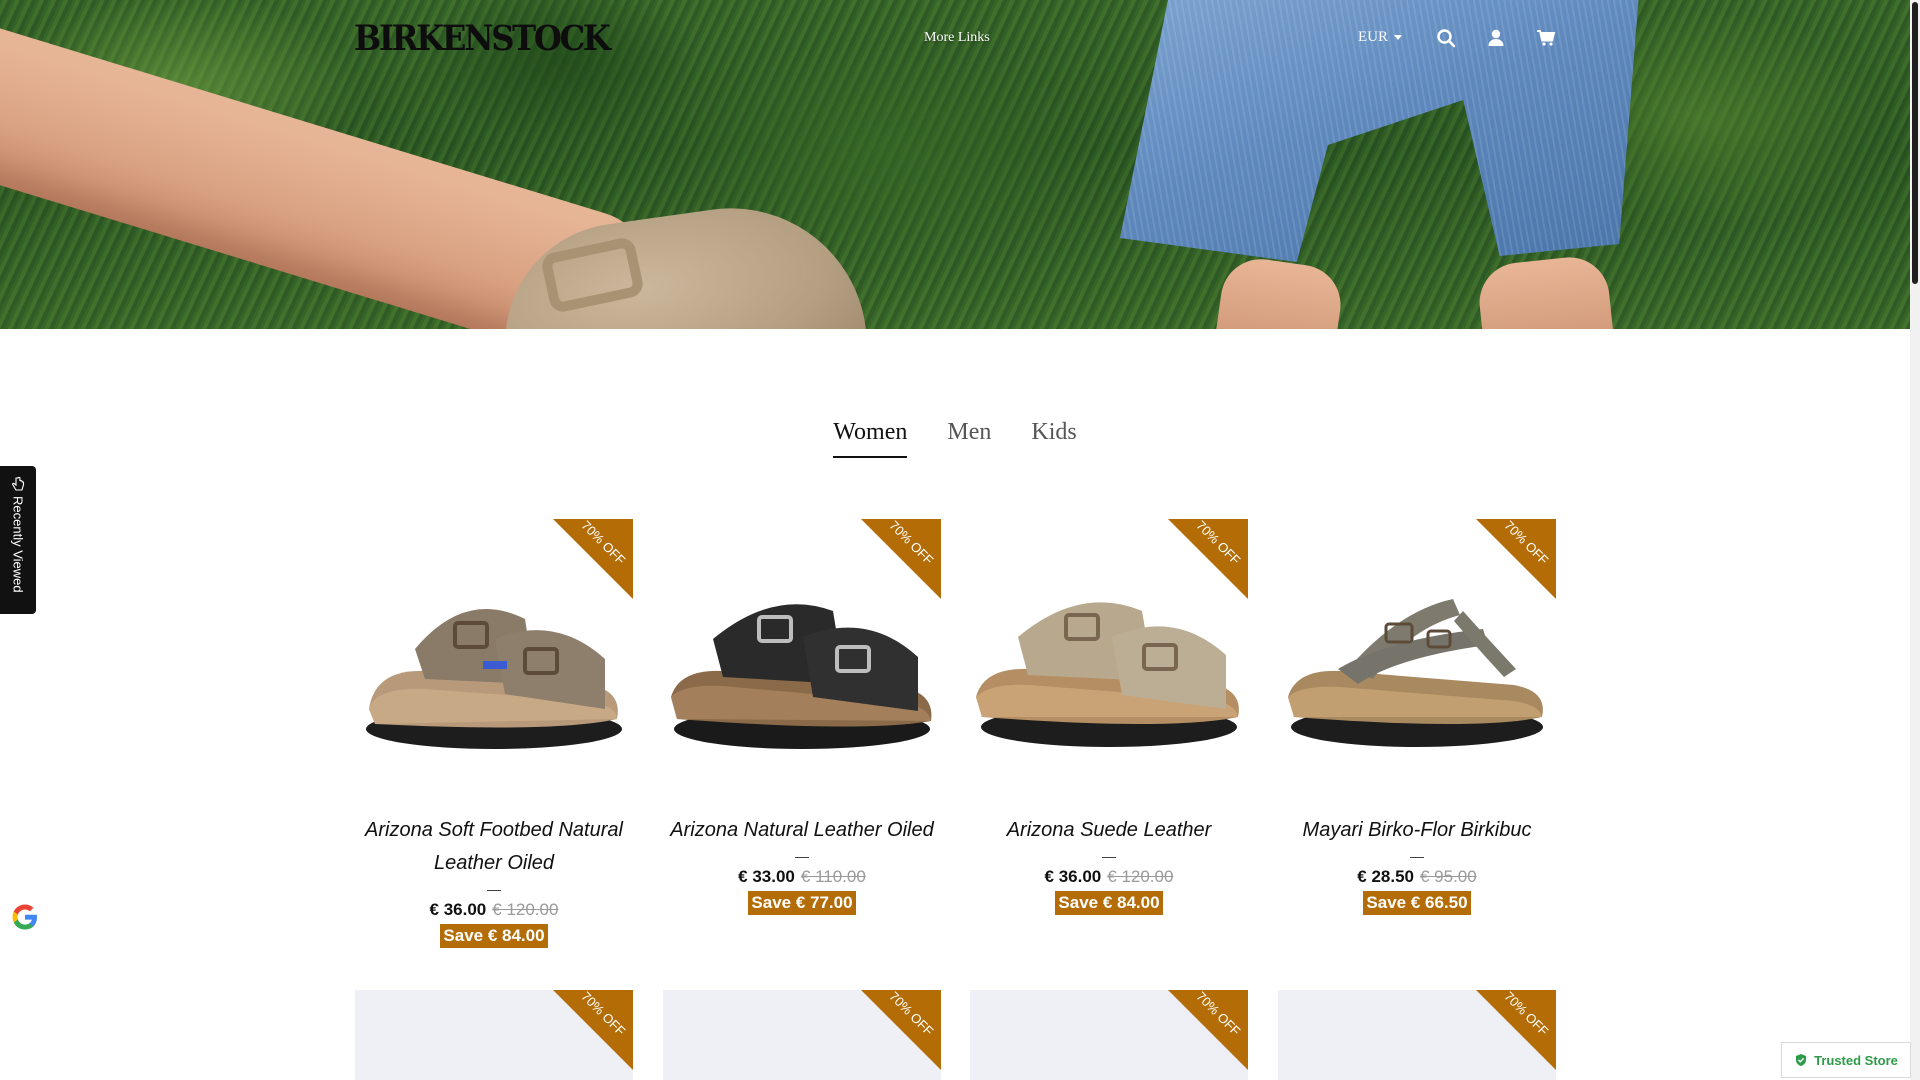  Describe the element at coordinates (957, 38) in the screenshot. I see `nav-more-links: More Links` at that location.